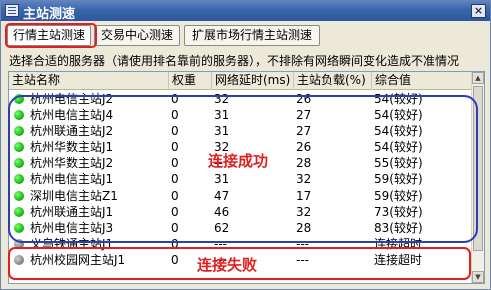 This screenshot has width=491, height=290. Describe the element at coordinates (90, 163) in the screenshot. I see `server-name-cell: 杭州华数主站J2` at that location.